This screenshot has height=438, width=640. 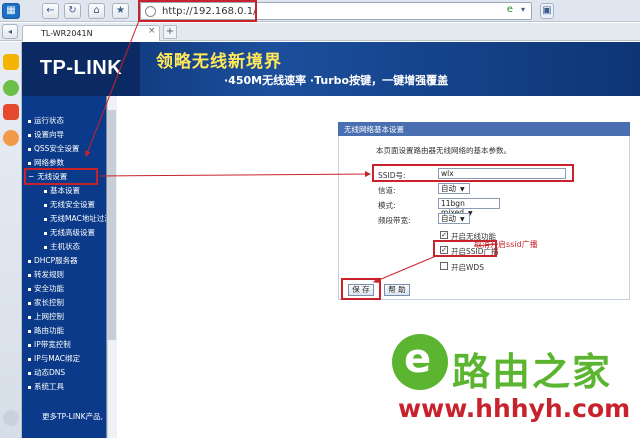 What do you see at coordinates (514, 408) in the screenshot?
I see `watermark-url: www.hhhyh.com` at bounding box center [514, 408].